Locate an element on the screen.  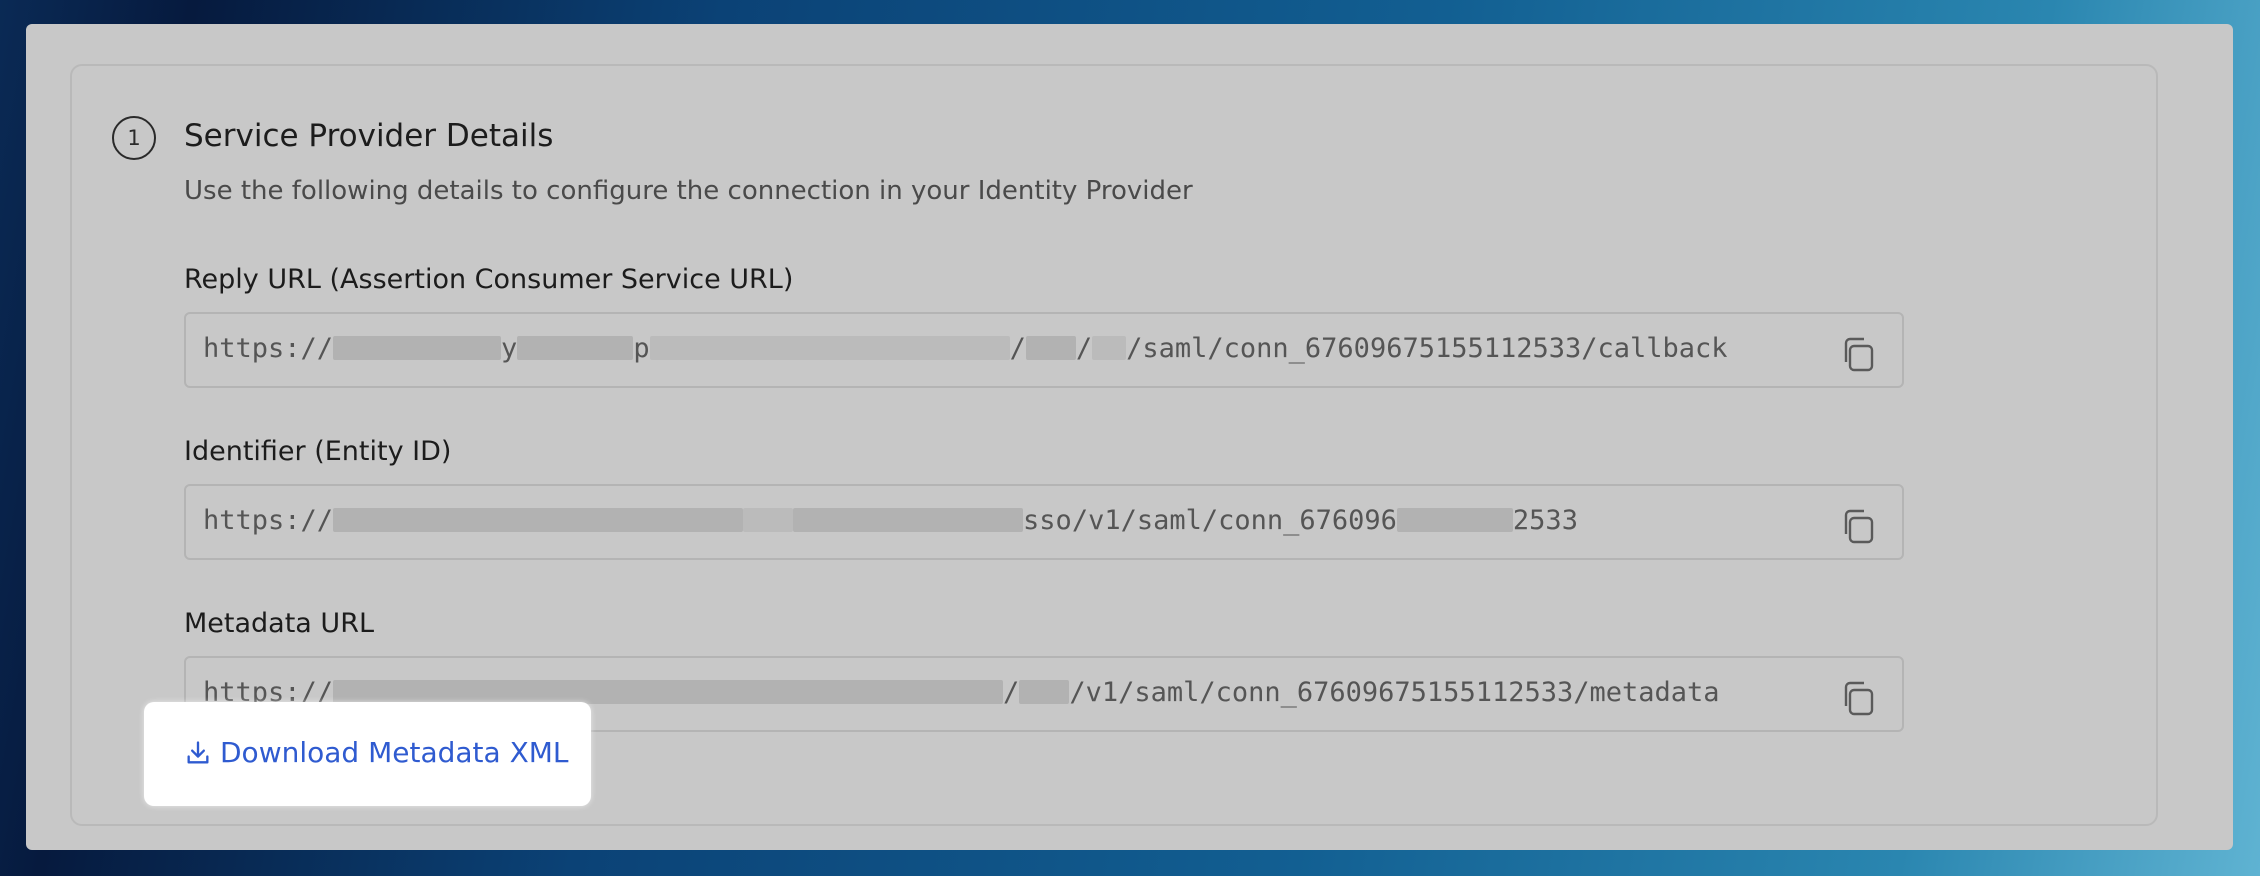
copy-entity-id-button is located at coordinates (1858, 526).